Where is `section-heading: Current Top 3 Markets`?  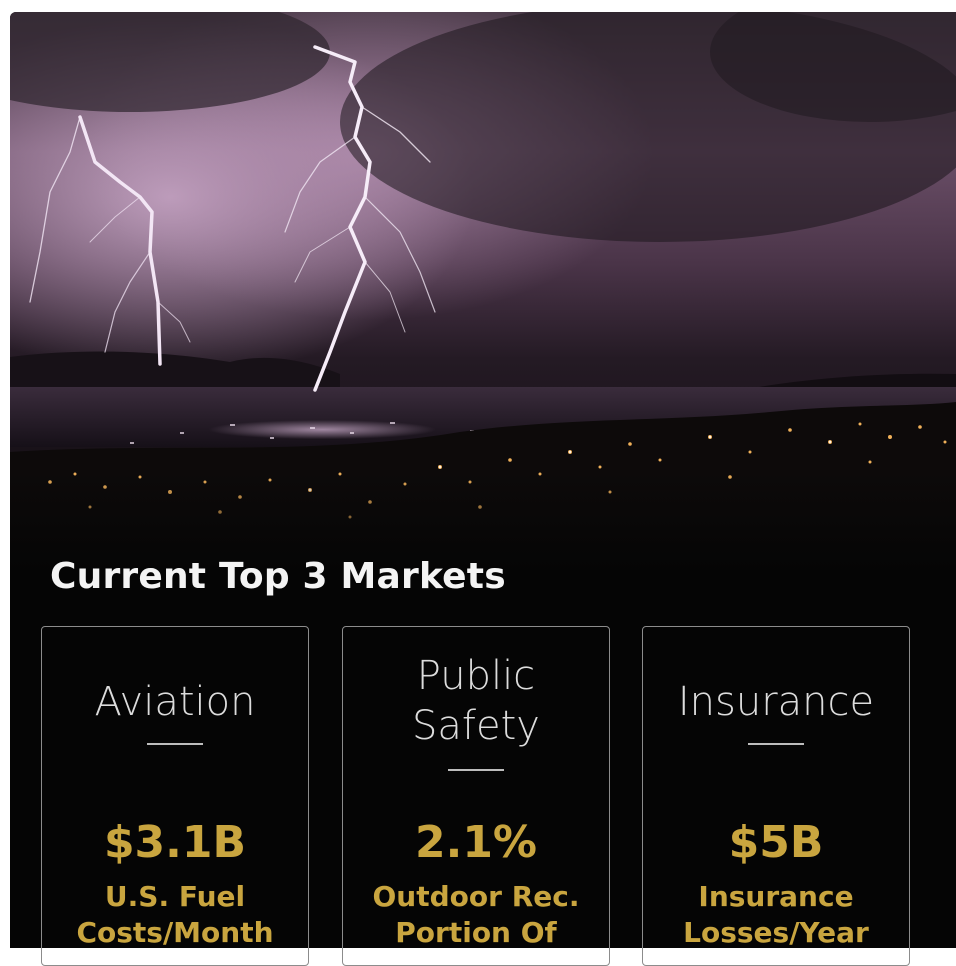 section-heading: Current Top 3 Markets is located at coordinates (278, 576).